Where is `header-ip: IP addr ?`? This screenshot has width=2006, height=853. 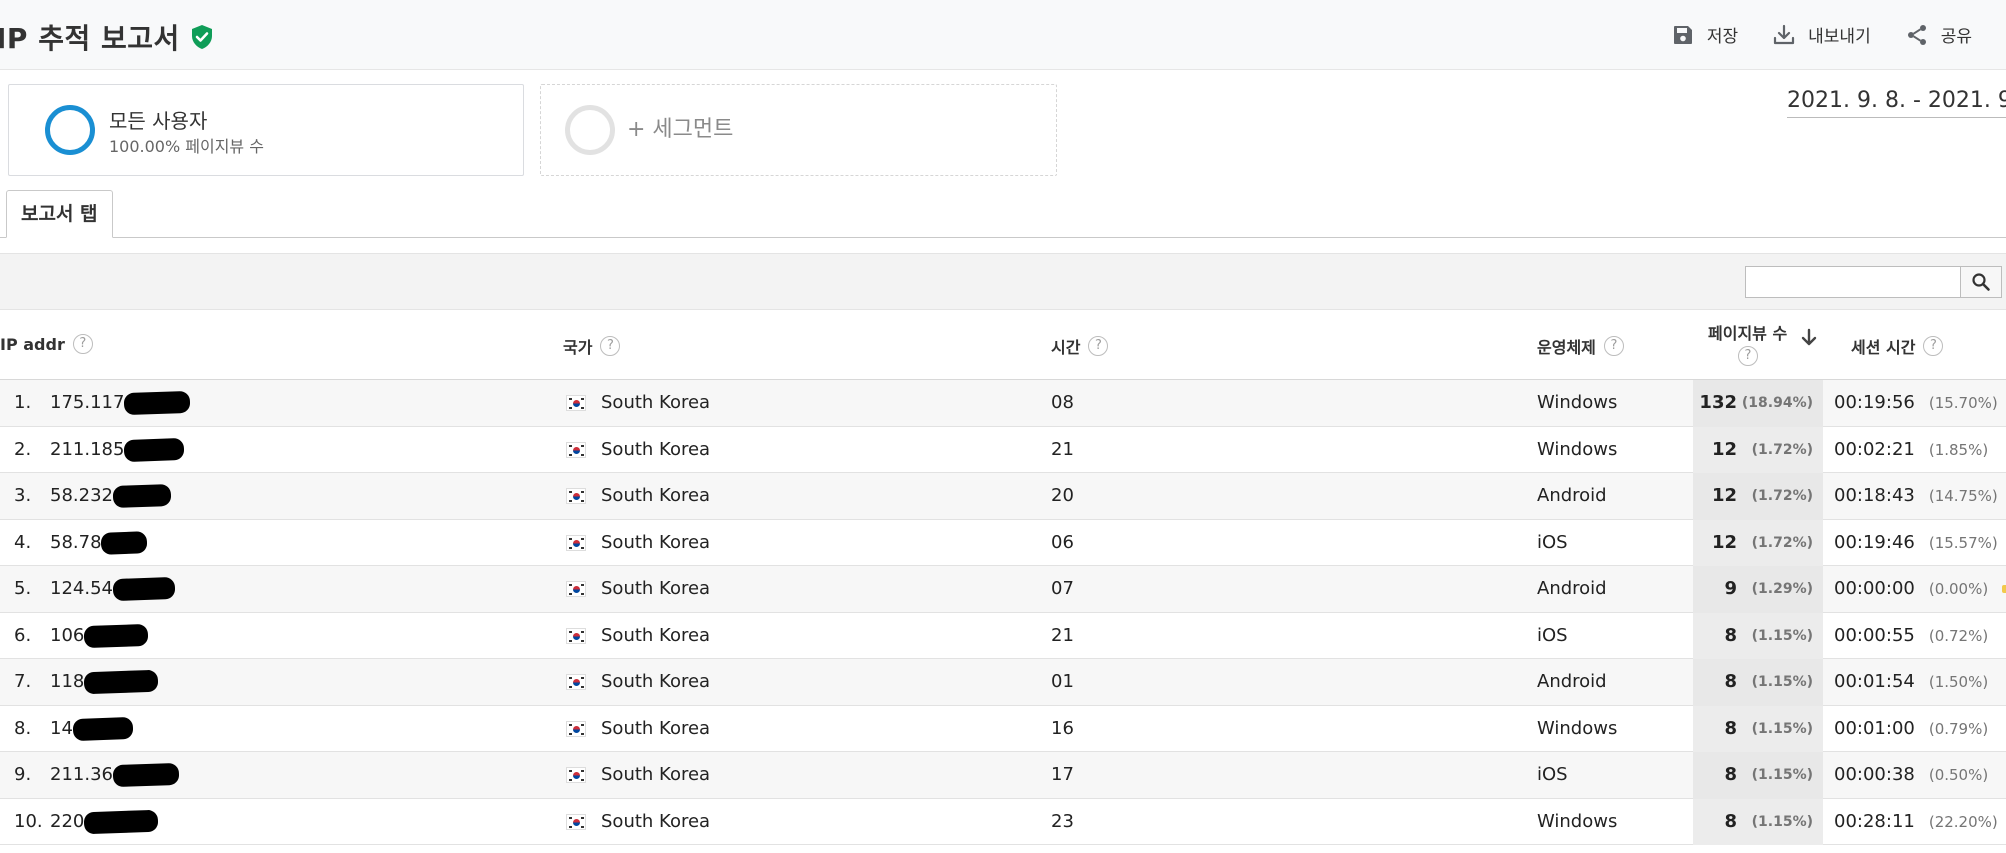
header-ip: IP addr ? is located at coordinates (46, 344).